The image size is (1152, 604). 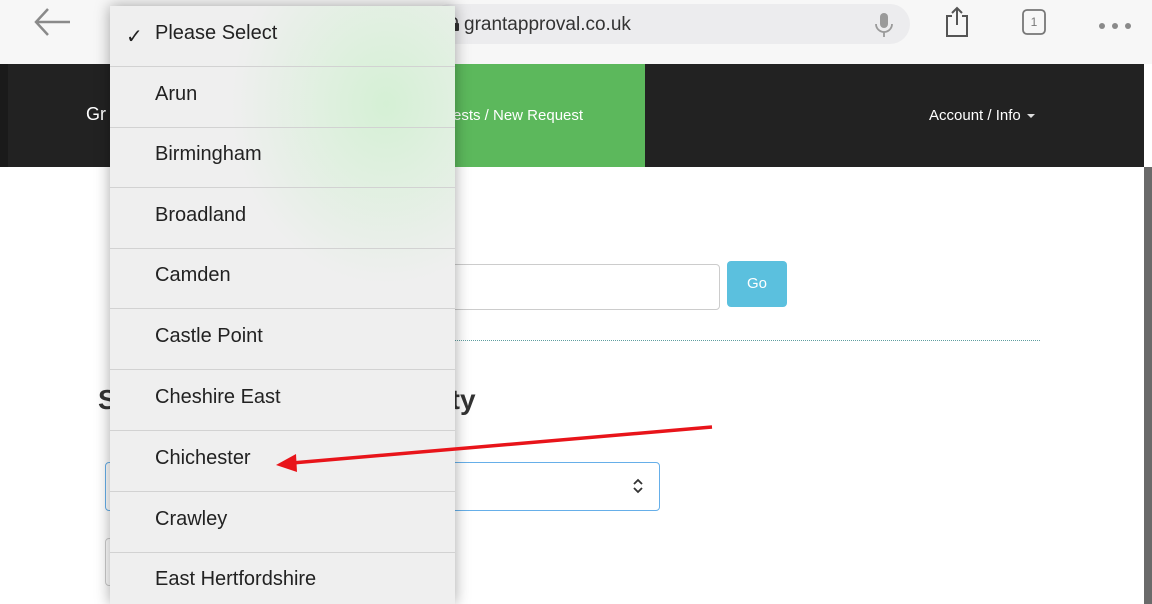 What do you see at coordinates (282, 461) in the screenshot?
I see `picker-option-chichester: Chichester` at bounding box center [282, 461].